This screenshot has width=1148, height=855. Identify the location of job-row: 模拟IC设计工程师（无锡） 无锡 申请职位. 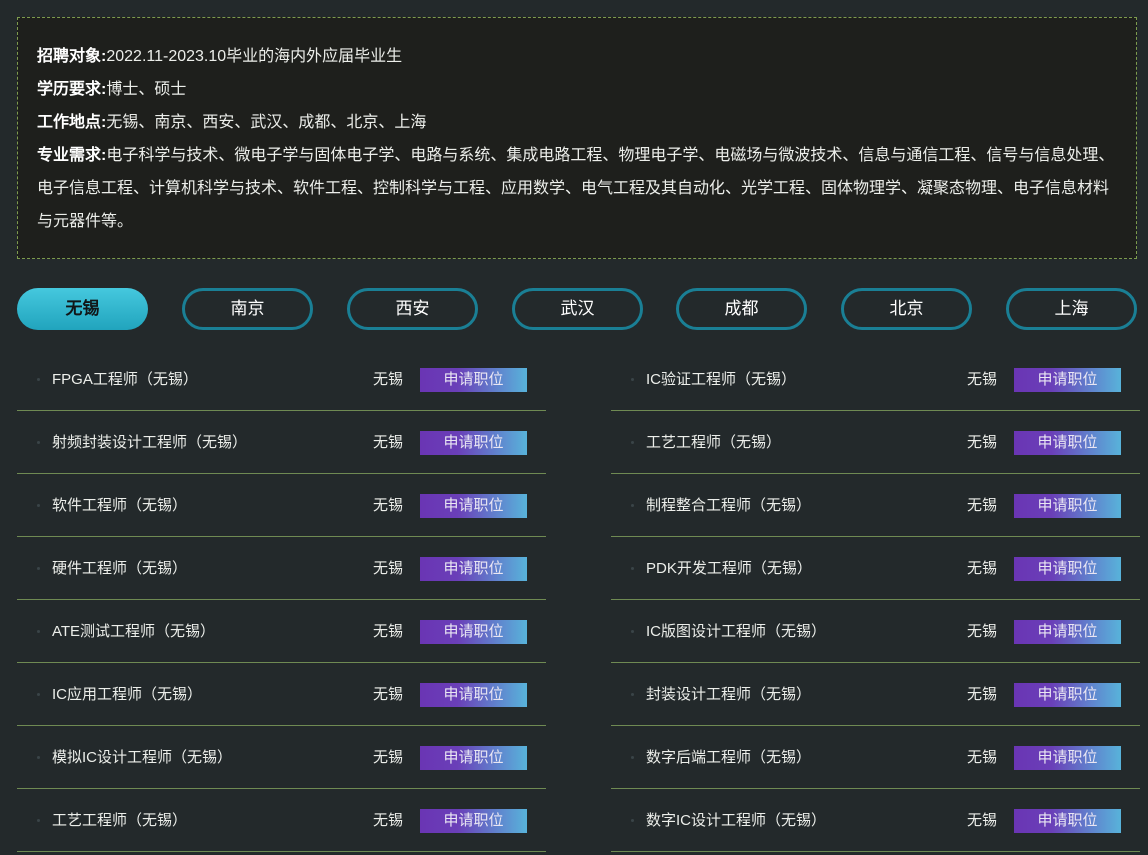
(281, 757).